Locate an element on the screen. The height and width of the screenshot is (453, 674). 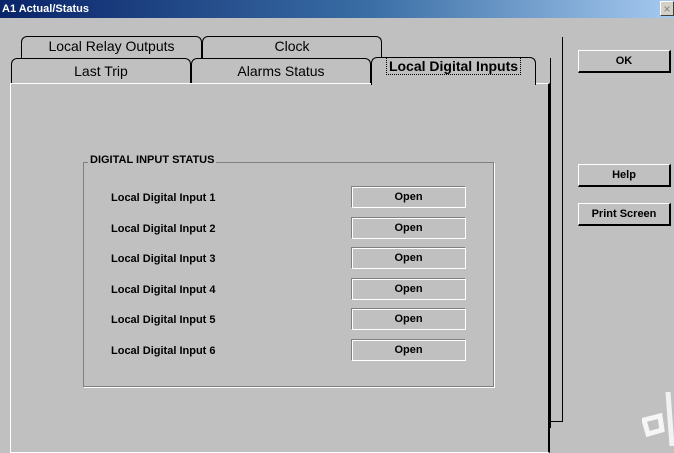
input-label: Local Digital Input 1 is located at coordinates (163, 198).